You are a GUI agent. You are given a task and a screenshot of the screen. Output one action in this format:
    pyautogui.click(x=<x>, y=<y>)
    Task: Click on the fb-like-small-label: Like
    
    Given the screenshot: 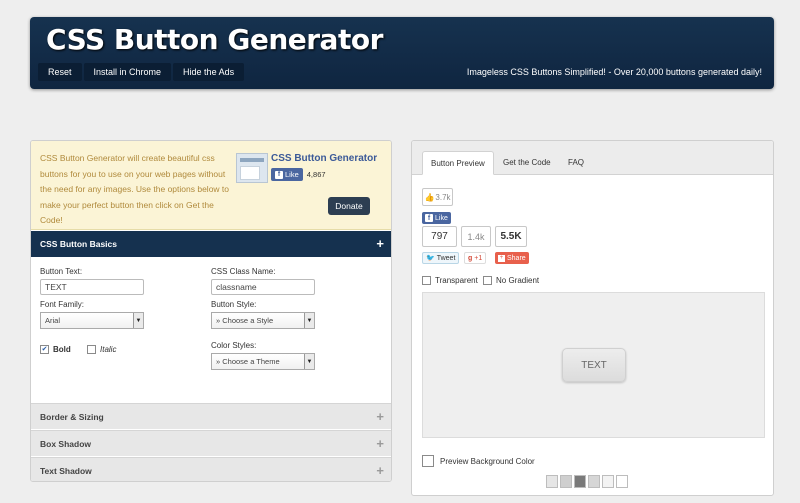 What is the action you would take?
    pyautogui.click(x=441, y=218)
    